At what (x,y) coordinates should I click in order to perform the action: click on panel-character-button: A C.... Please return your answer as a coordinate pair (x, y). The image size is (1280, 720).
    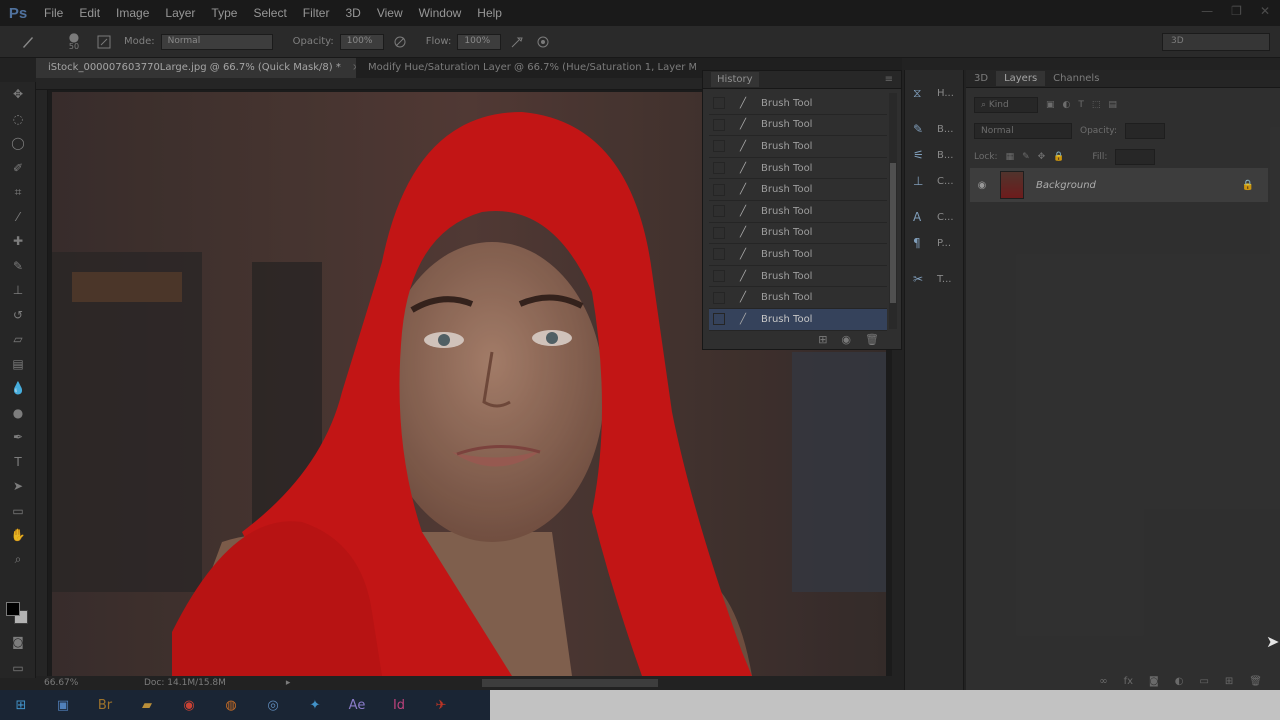
    Looking at the image, I should click on (934, 217).